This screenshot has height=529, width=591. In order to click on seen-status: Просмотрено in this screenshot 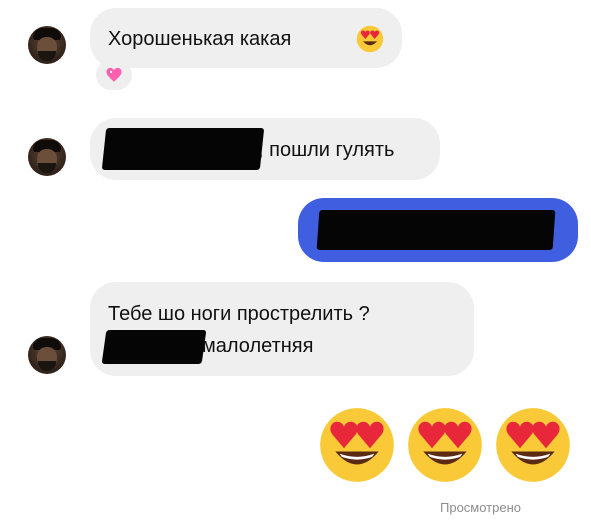, I will do `click(481, 507)`.